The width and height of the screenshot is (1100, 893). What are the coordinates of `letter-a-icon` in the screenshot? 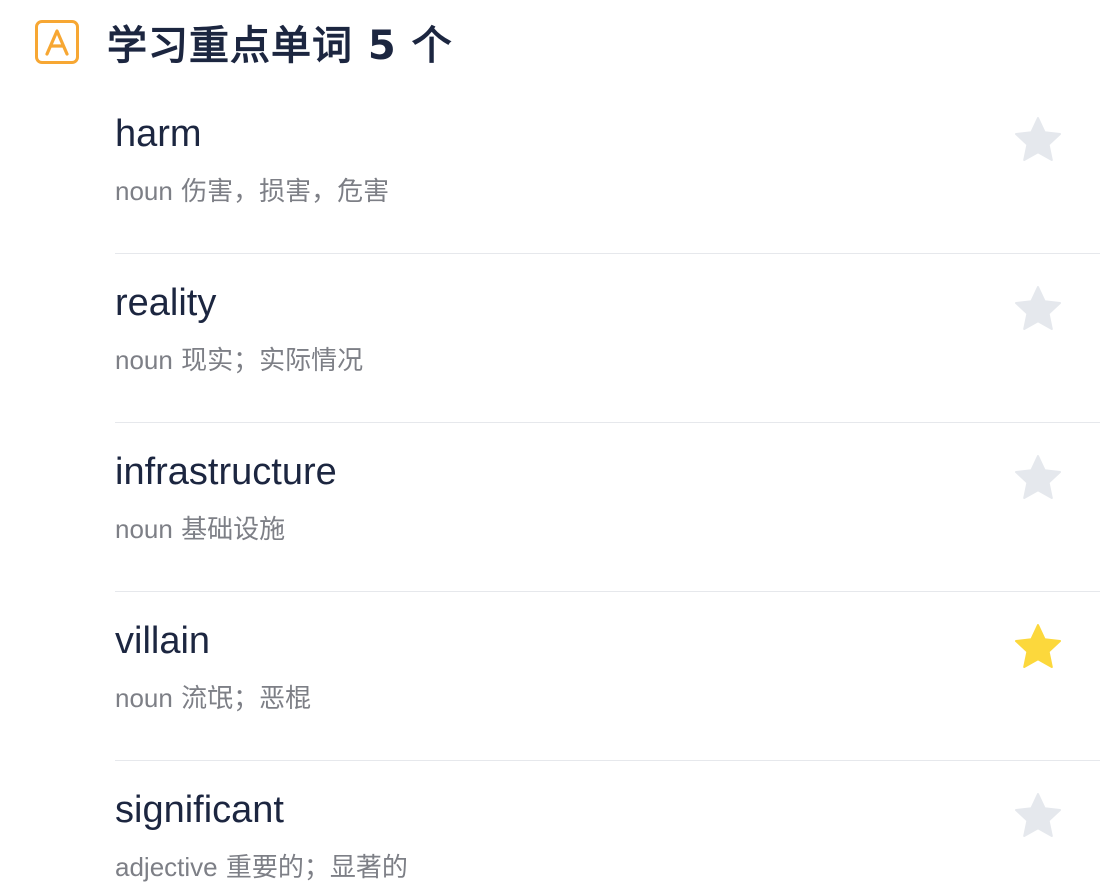 It's located at (57, 42).